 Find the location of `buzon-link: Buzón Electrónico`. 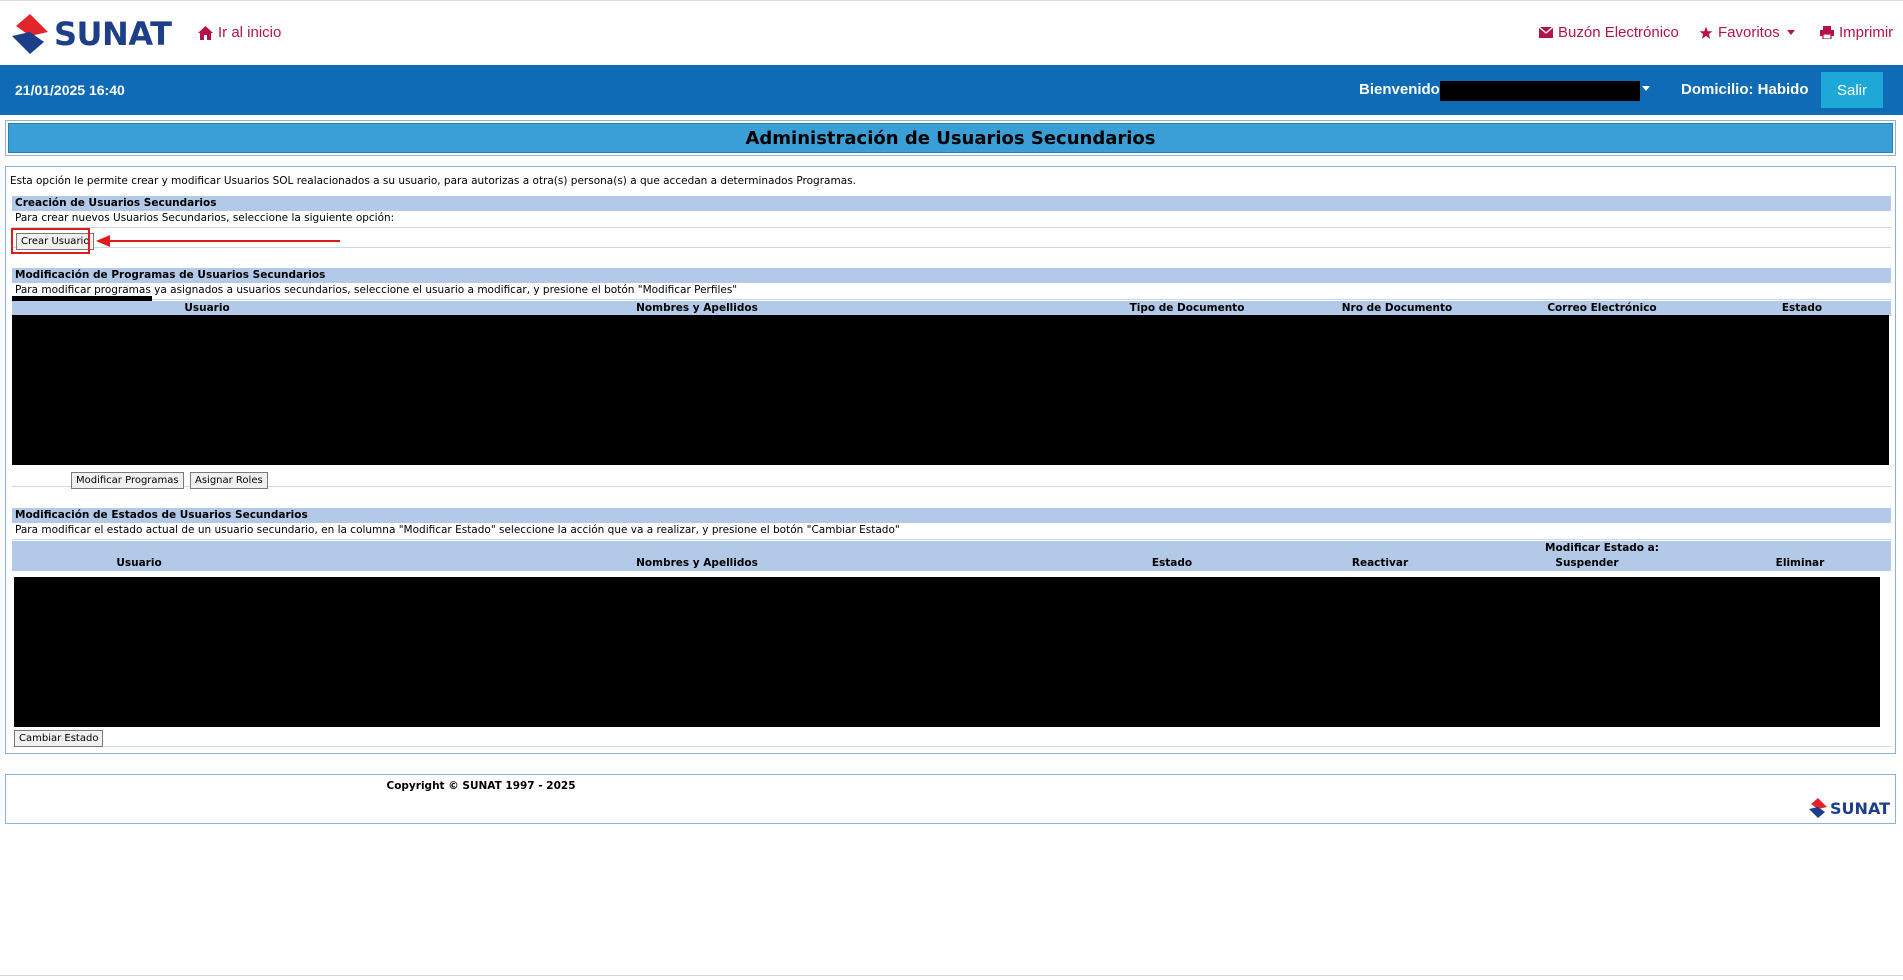

buzon-link: Buzón Electrónico is located at coordinates (1609, 32).